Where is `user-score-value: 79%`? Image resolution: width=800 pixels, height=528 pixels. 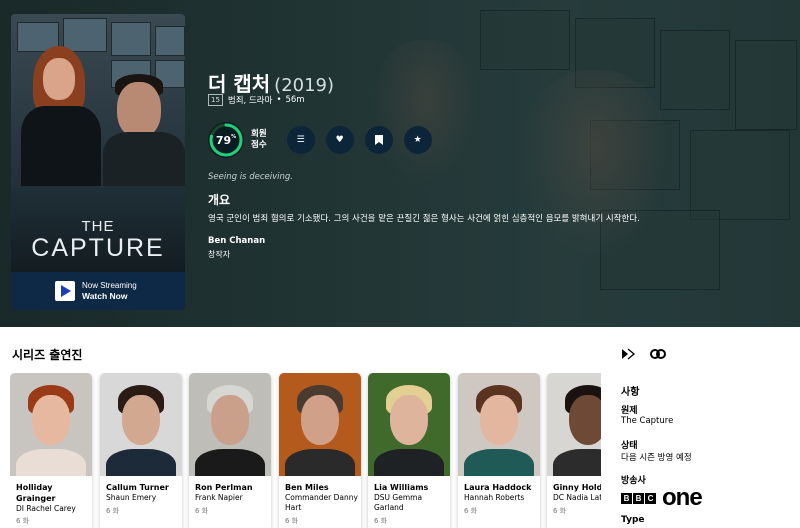 user-score-value: 79% is located at coordinates (226, 140).